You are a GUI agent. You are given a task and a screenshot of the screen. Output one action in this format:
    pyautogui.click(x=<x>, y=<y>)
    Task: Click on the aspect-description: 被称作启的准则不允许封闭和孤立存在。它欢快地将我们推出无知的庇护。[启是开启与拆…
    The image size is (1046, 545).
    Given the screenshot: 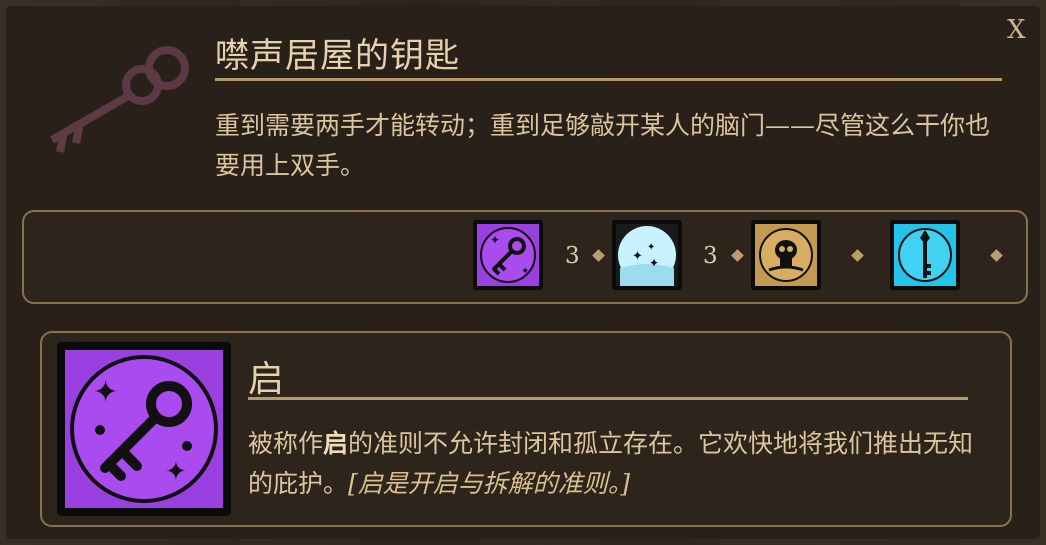 What is the action you would take?
    pyautogui.click(x=615, y=464)
    